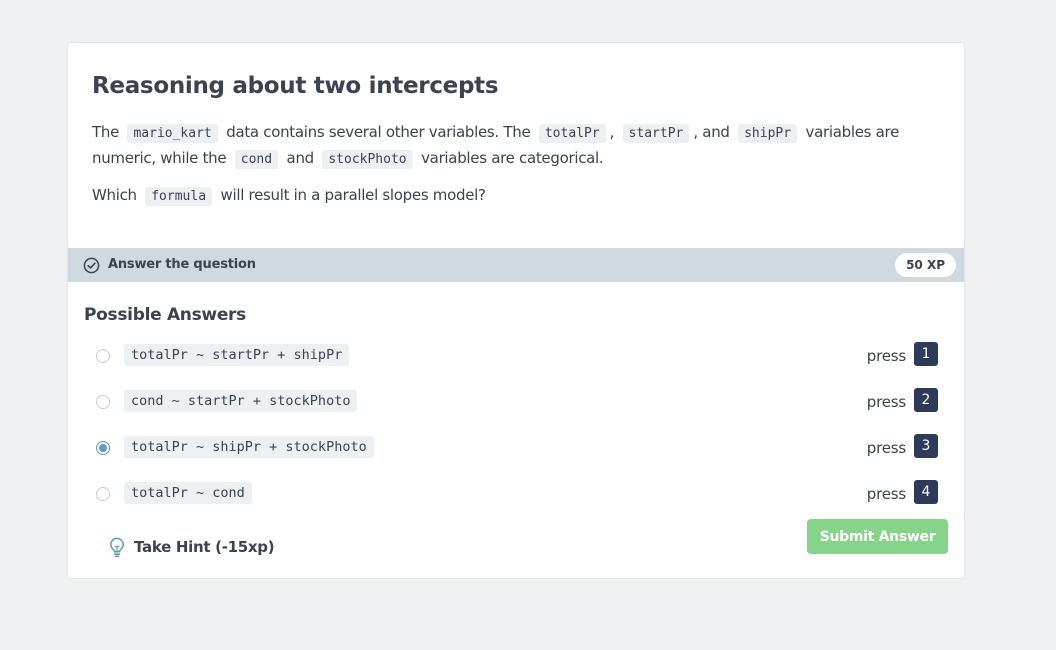 Image resolution: width=1056 pixels, height=650 pixels. Describe the element at coordinates (572, 133) in the screenshot. I see `inline-code: totalPr` at that location.